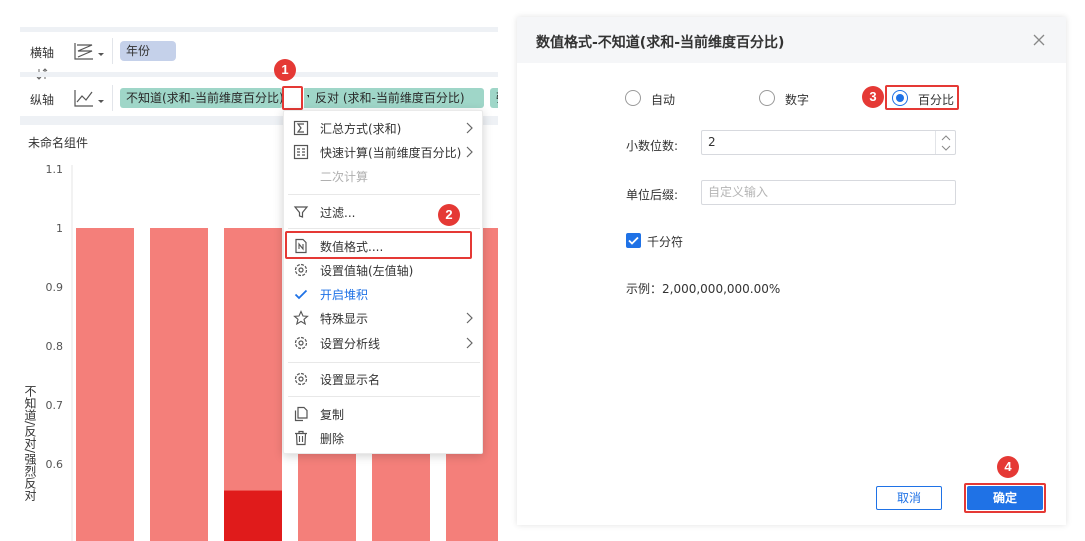 The height and width of the screenshot is (541, 1085). What do you see at coordinates (703, 289) in the screenshot?
I see `format-example: 示例：2,000,000,000.00%` at bounding box center [703, 289].